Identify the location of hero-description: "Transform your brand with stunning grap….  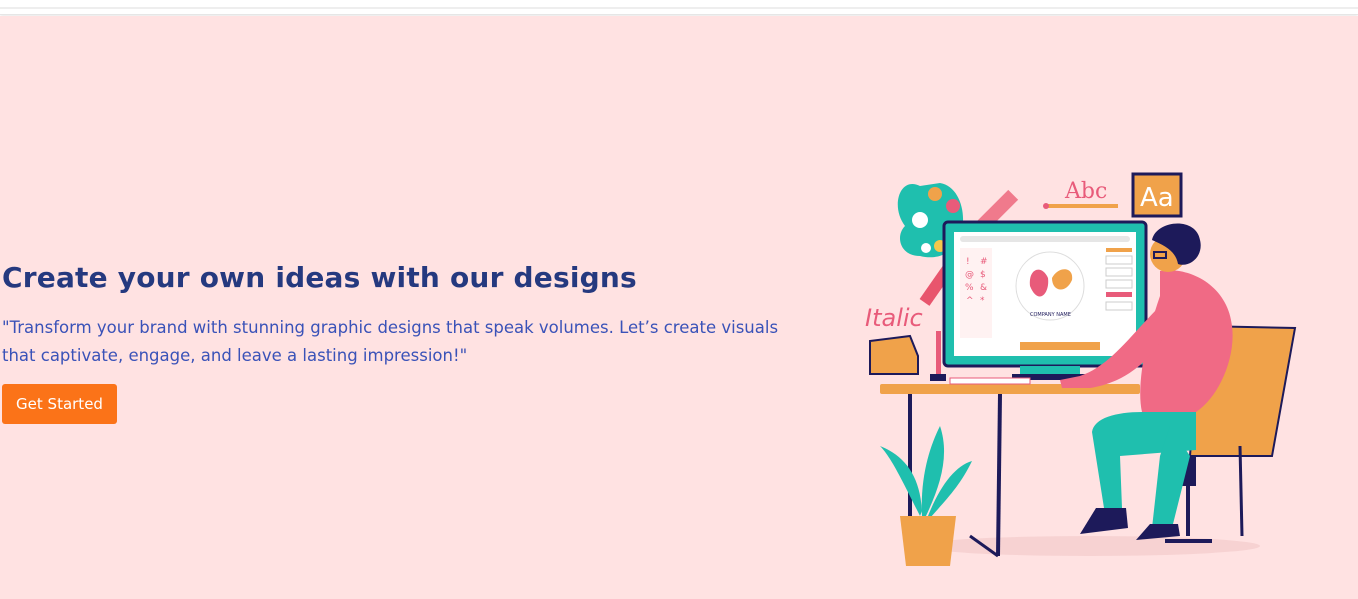
(390, 341).